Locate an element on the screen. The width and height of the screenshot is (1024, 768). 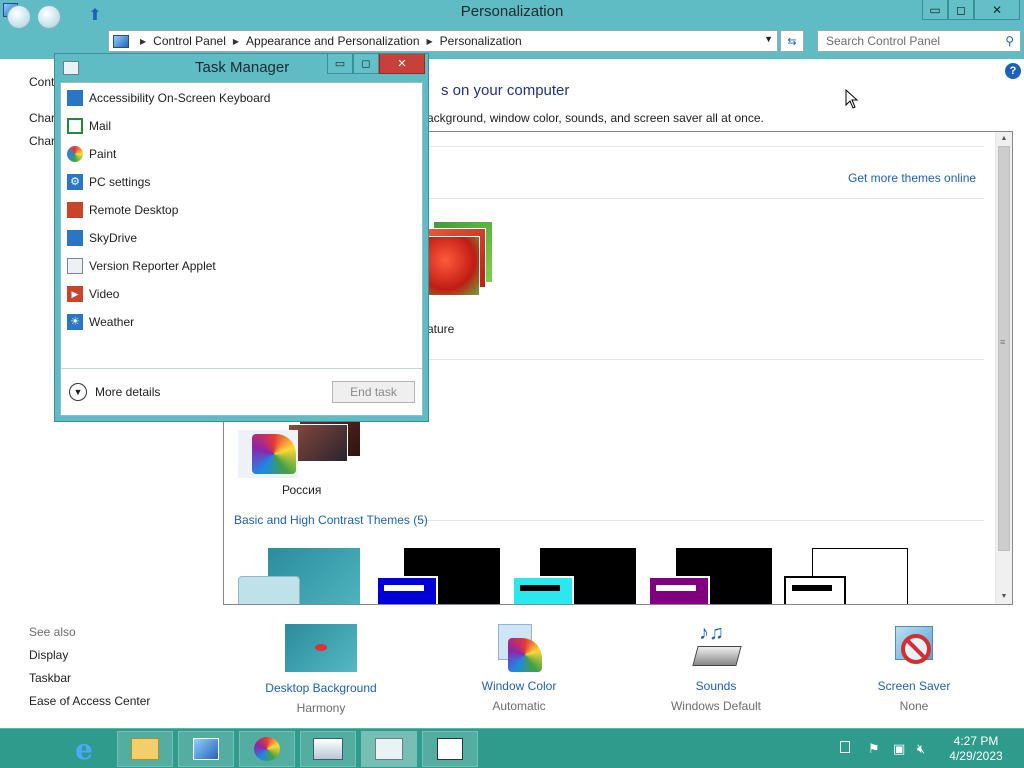
screen-saver-link: Screen Saver is located at coordinates (914, 686).